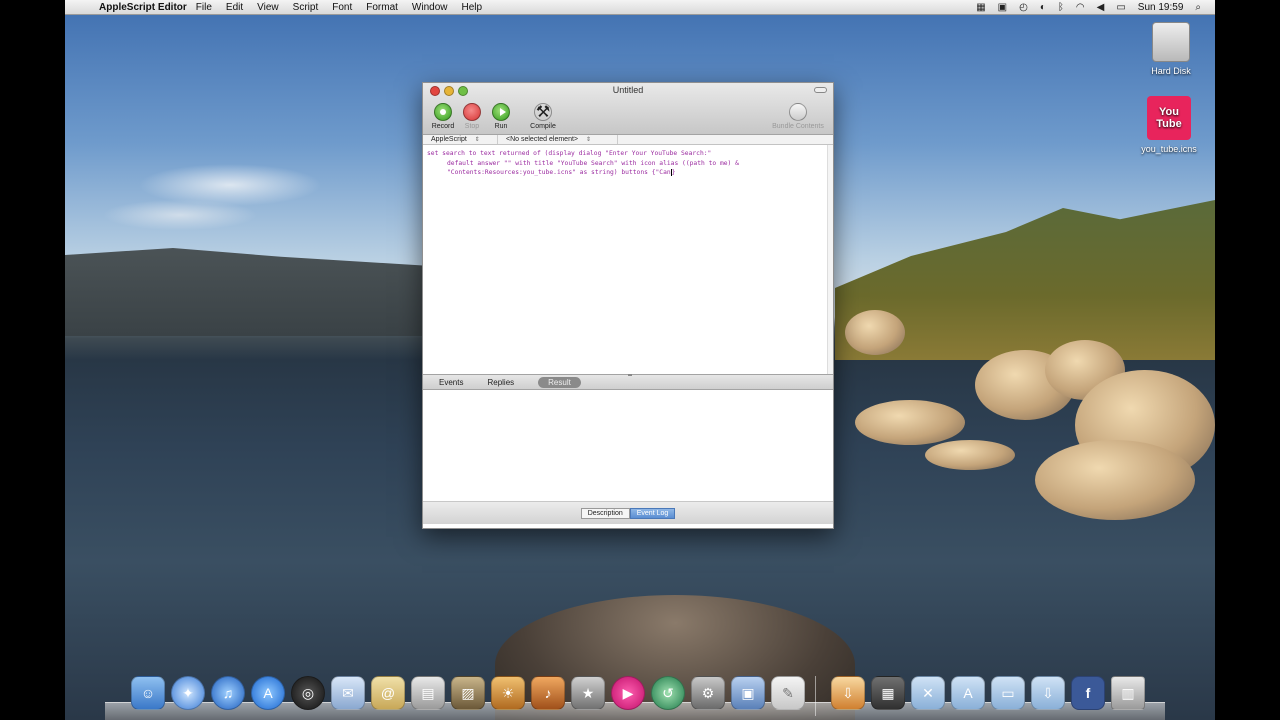 The width and height of the screenshot is (1280, 720). I want to click on app-store-icon: A, so click(268, 693).